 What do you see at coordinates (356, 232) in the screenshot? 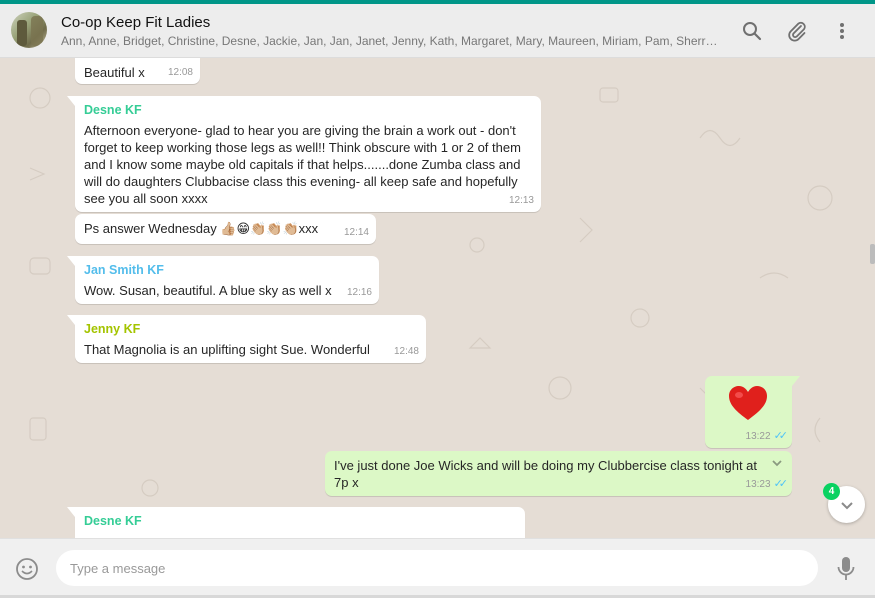
I see `message-time: 12:14` at bounding box center [356, 232].